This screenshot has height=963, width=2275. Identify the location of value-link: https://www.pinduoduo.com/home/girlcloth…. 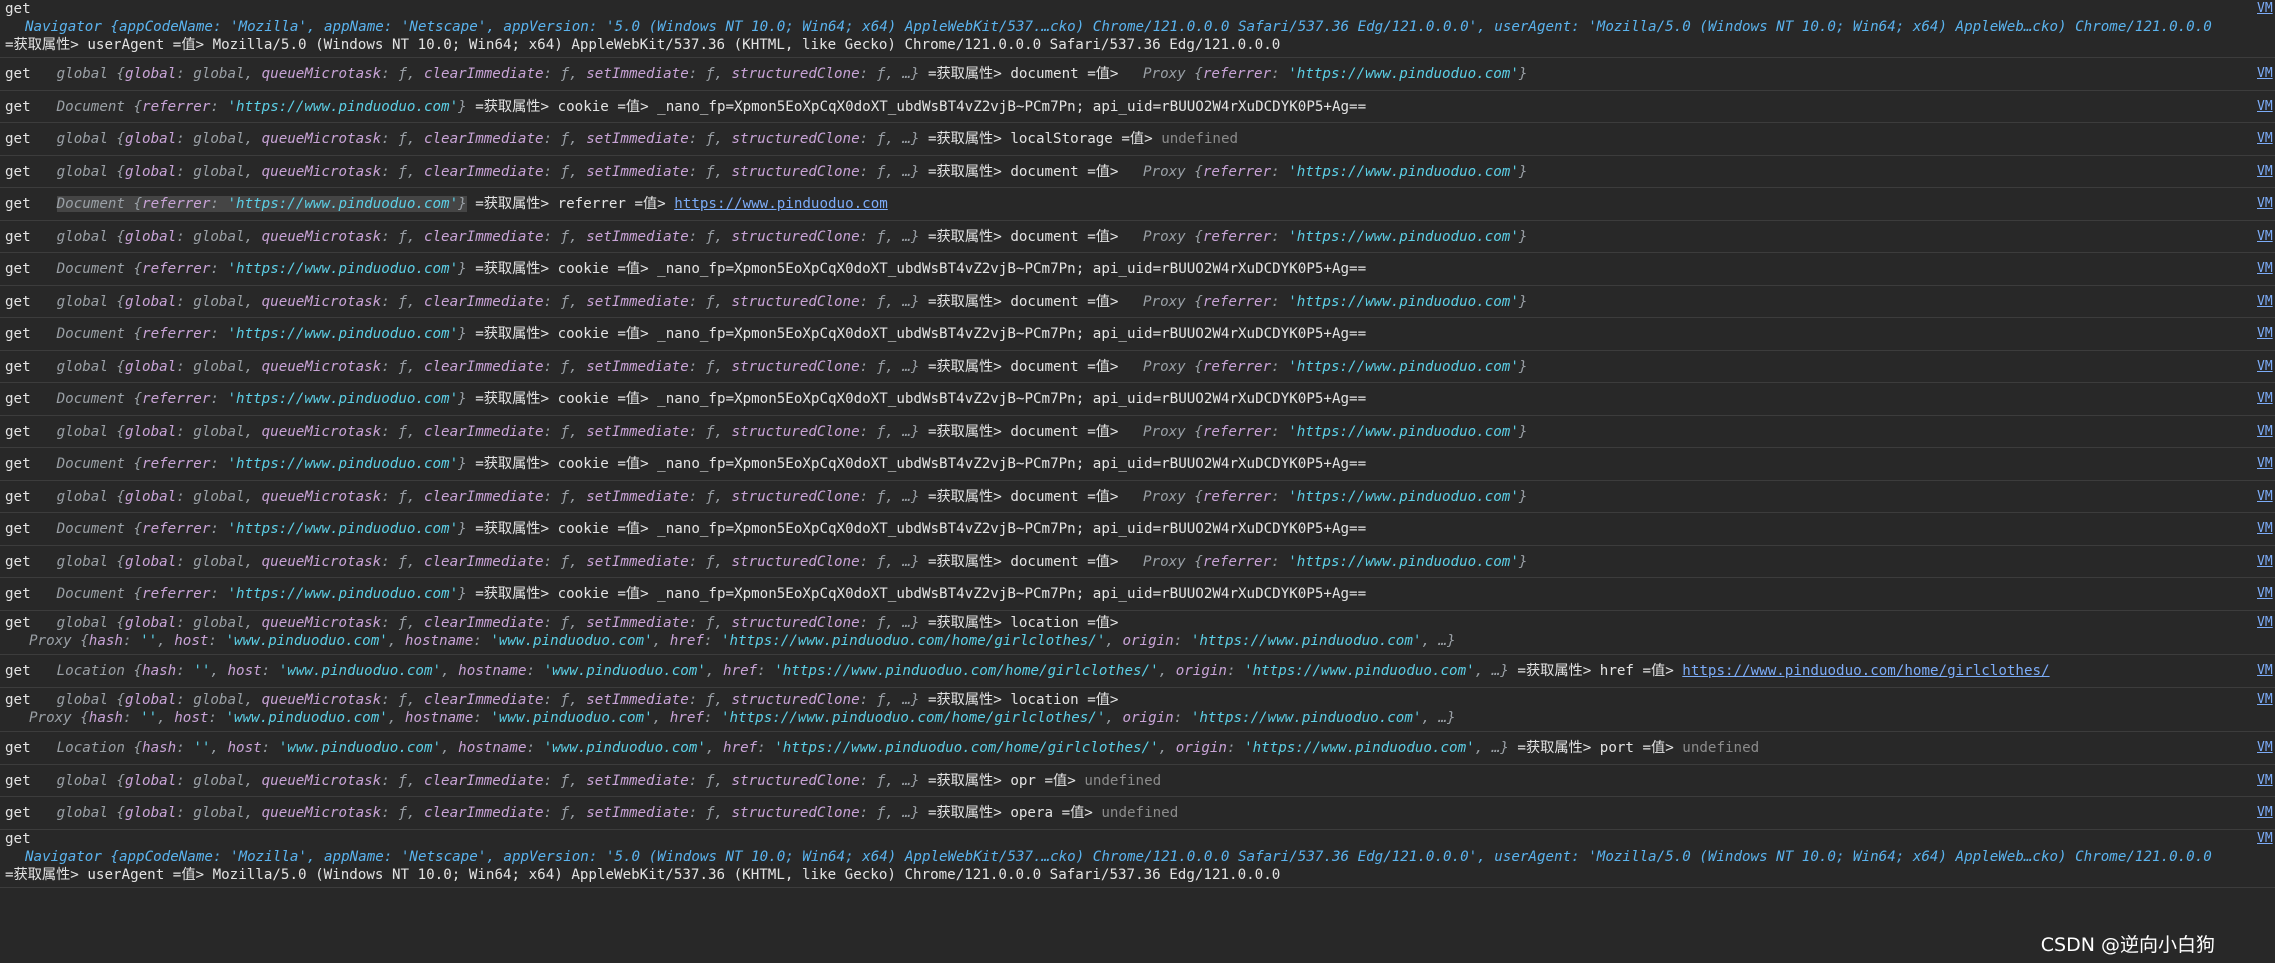
(1865, 671).